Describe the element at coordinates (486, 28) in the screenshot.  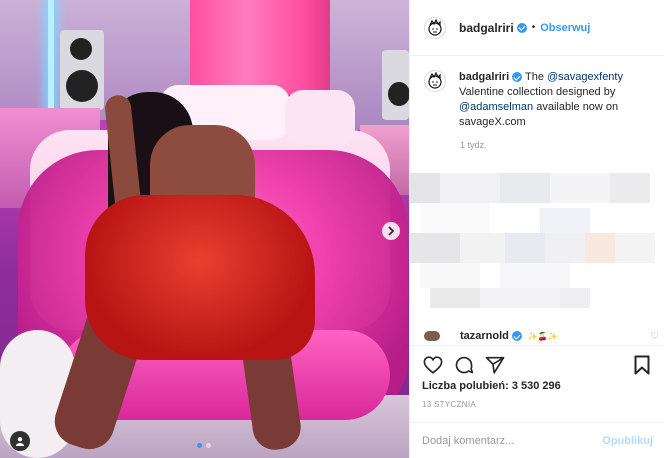
I see `post-author-username: badgalriri` at that location.